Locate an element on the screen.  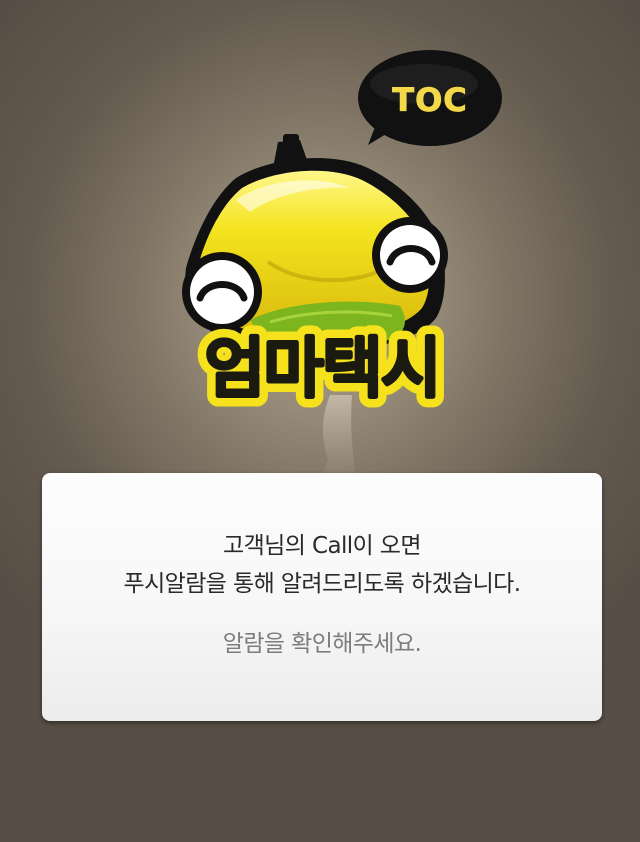
speech-bubble-icon: TOC is located at coordinates (430, 98).